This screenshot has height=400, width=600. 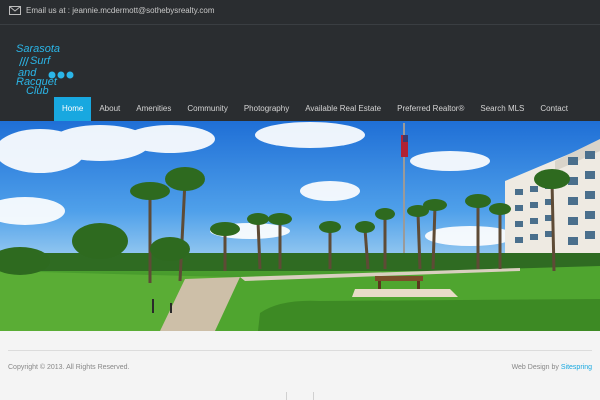 I want to click on nav-item-search-mls: Search MLS, so click(x=502, y=109).